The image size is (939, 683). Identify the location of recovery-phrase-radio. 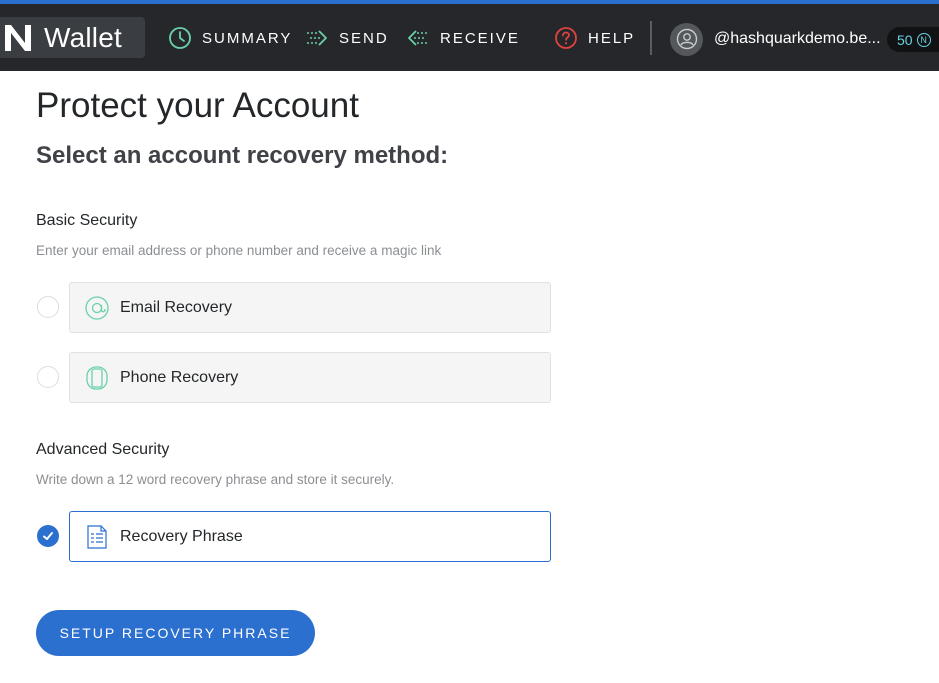
(48, 536).